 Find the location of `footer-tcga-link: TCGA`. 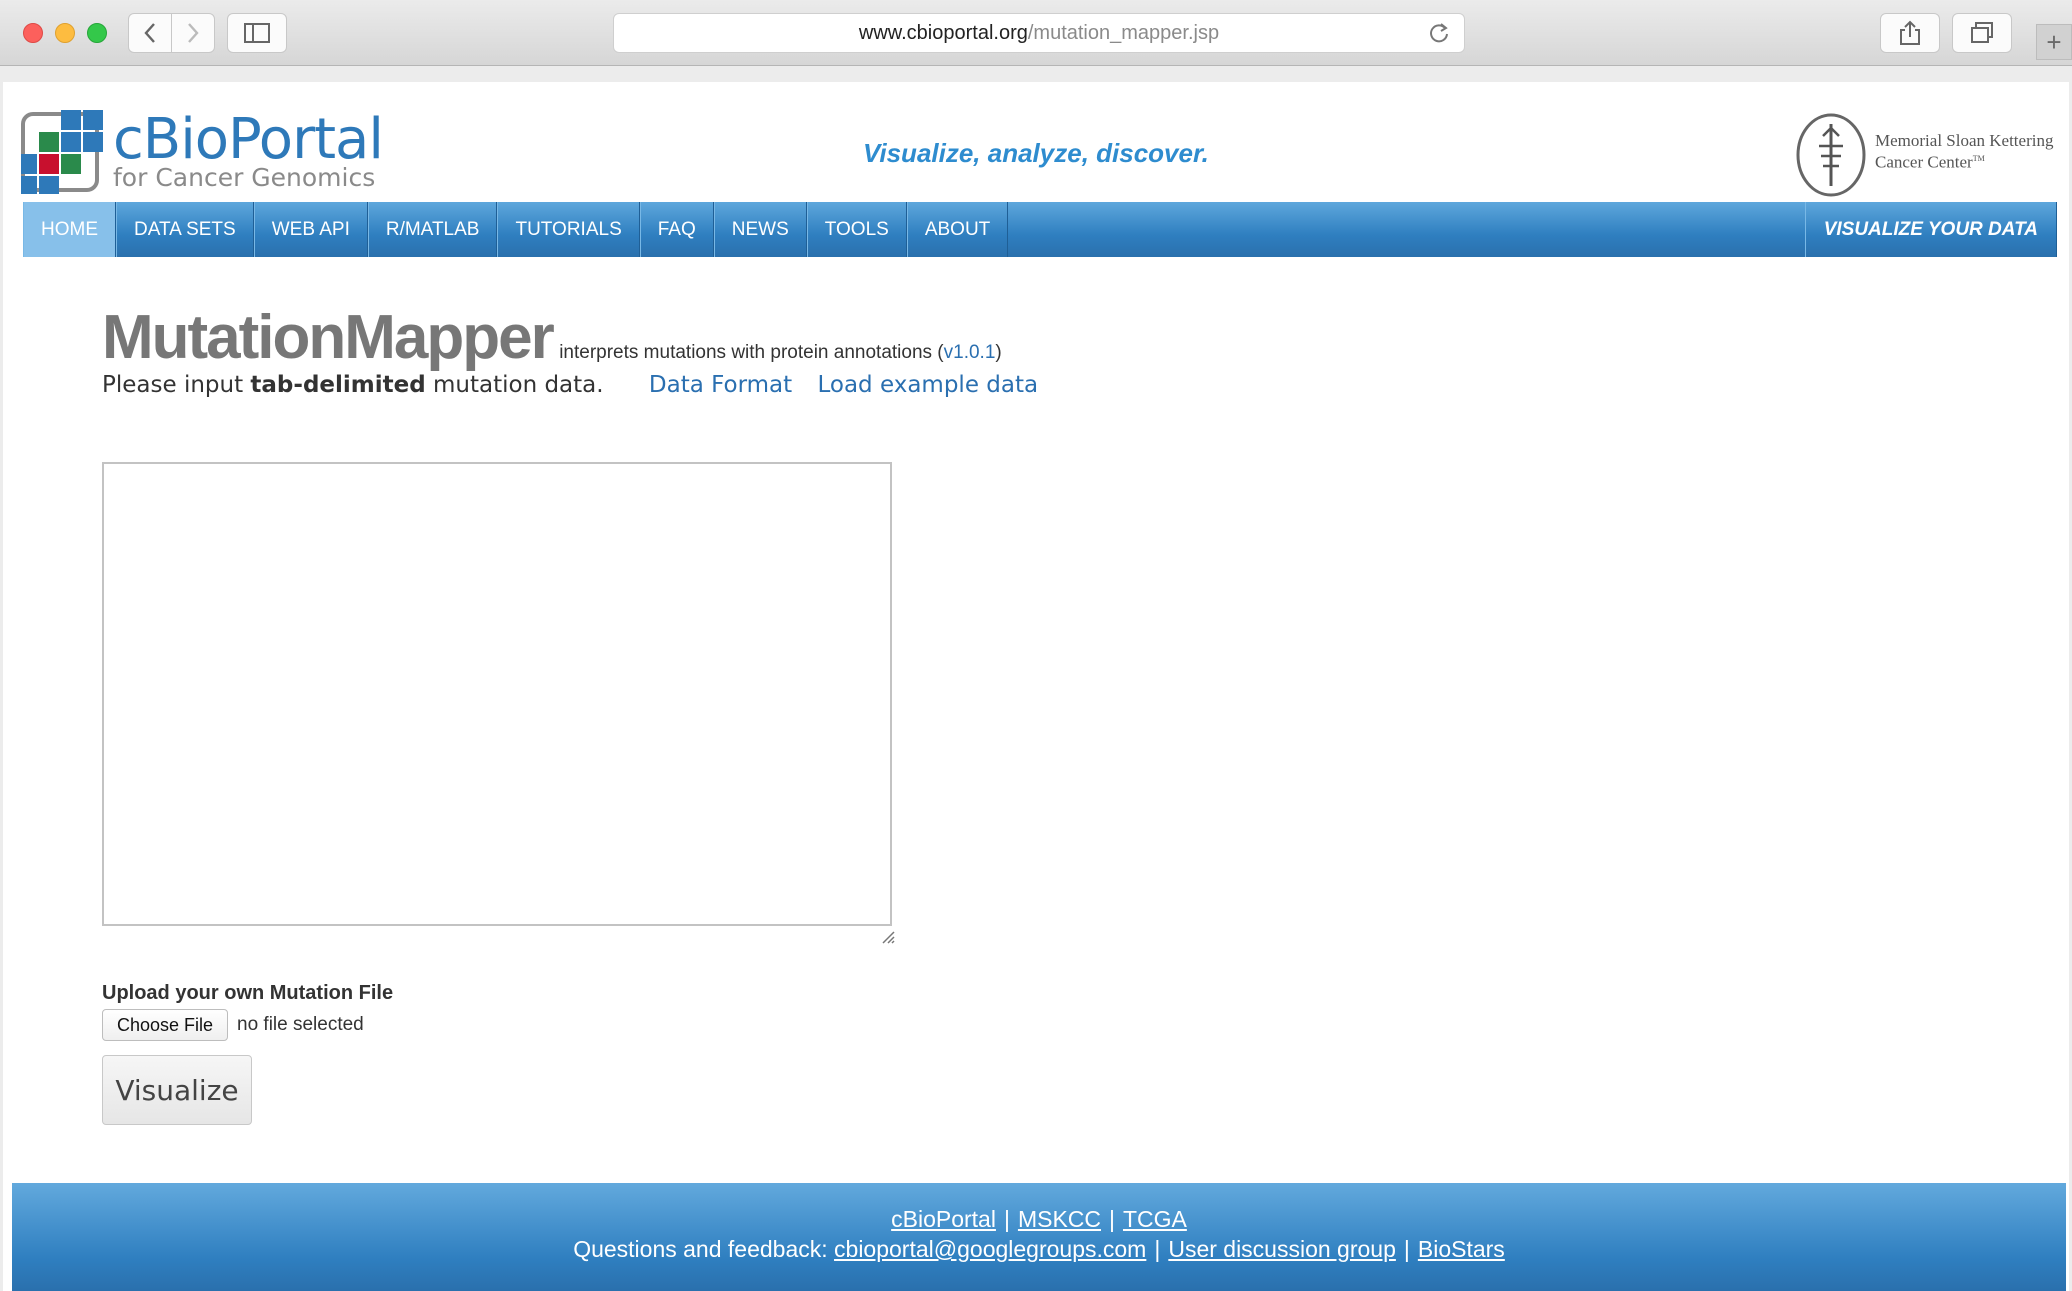

footer-tcga-link: TCGA is located at coordinates (1155, 1219).